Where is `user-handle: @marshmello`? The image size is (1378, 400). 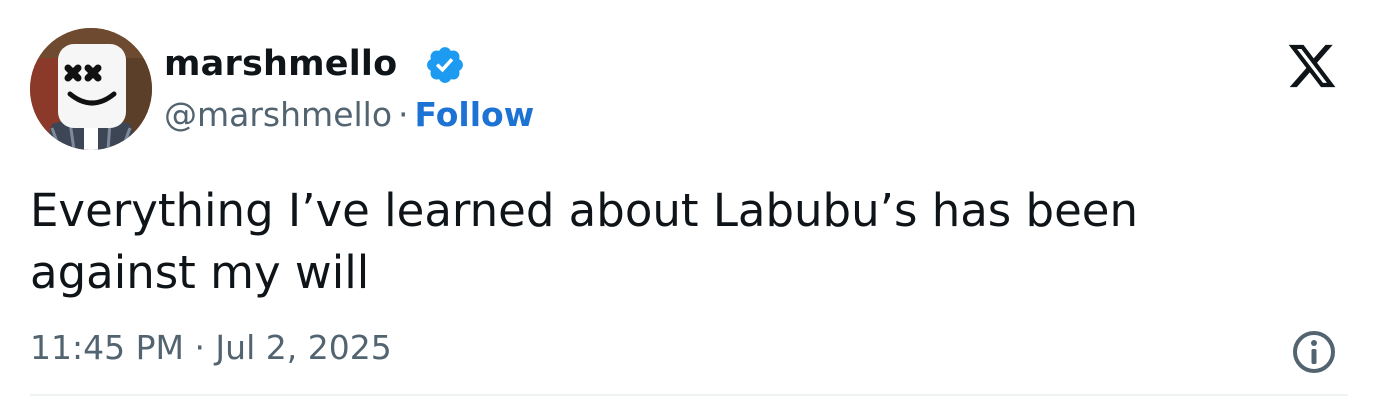
user-handle: @marshmello is located at coordinates (278, 114).